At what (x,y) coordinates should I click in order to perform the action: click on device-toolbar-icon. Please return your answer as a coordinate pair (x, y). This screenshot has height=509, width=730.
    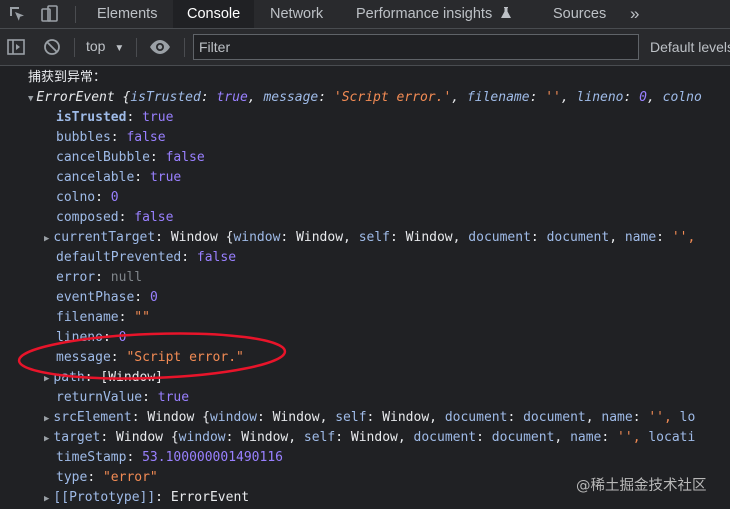
    Looking at the image, I should click on (50, 14).